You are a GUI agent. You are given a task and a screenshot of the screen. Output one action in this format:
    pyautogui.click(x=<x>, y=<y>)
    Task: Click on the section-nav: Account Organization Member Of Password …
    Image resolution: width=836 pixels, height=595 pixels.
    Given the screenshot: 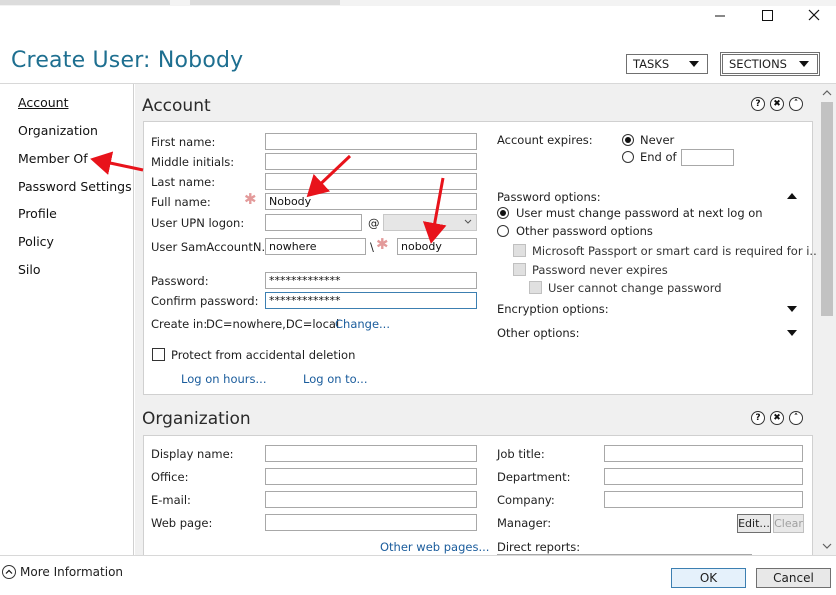 What is the action you would take?
    pyautogui.click(x=67, y=319)
    